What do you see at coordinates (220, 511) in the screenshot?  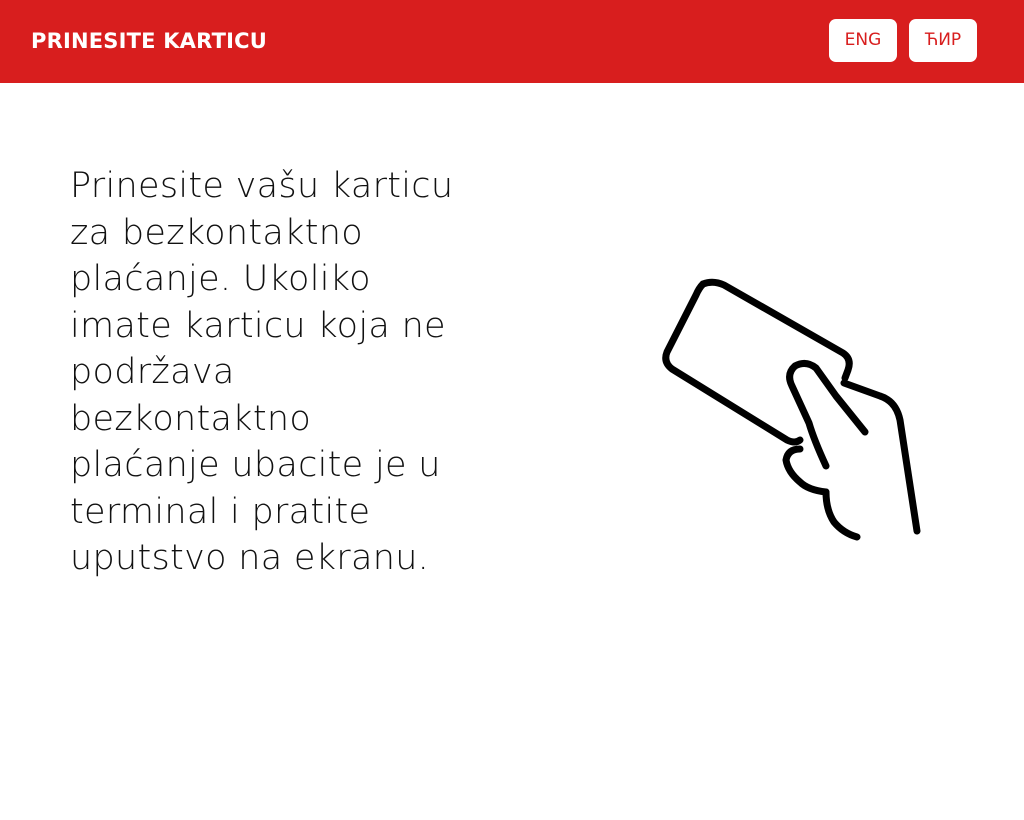 I see `instruction-line: terminal i pratite` at bounding box center [220, 511].